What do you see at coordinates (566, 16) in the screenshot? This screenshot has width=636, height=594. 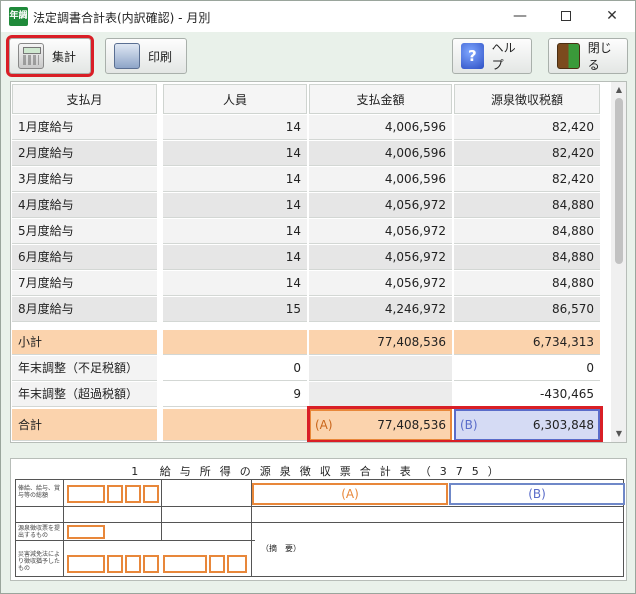 I see `maximize-button` at bounding box center [566, 16].